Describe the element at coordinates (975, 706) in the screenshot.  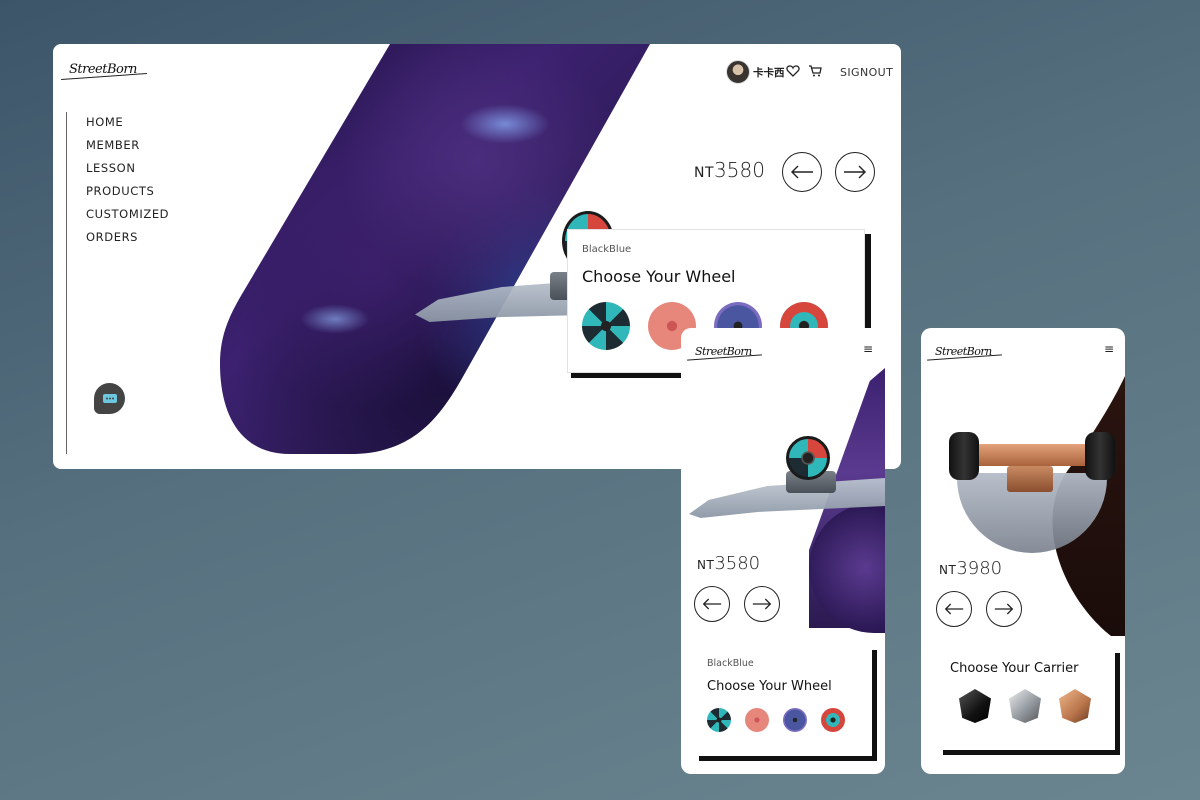
I see `carrier-option-black` at that location.